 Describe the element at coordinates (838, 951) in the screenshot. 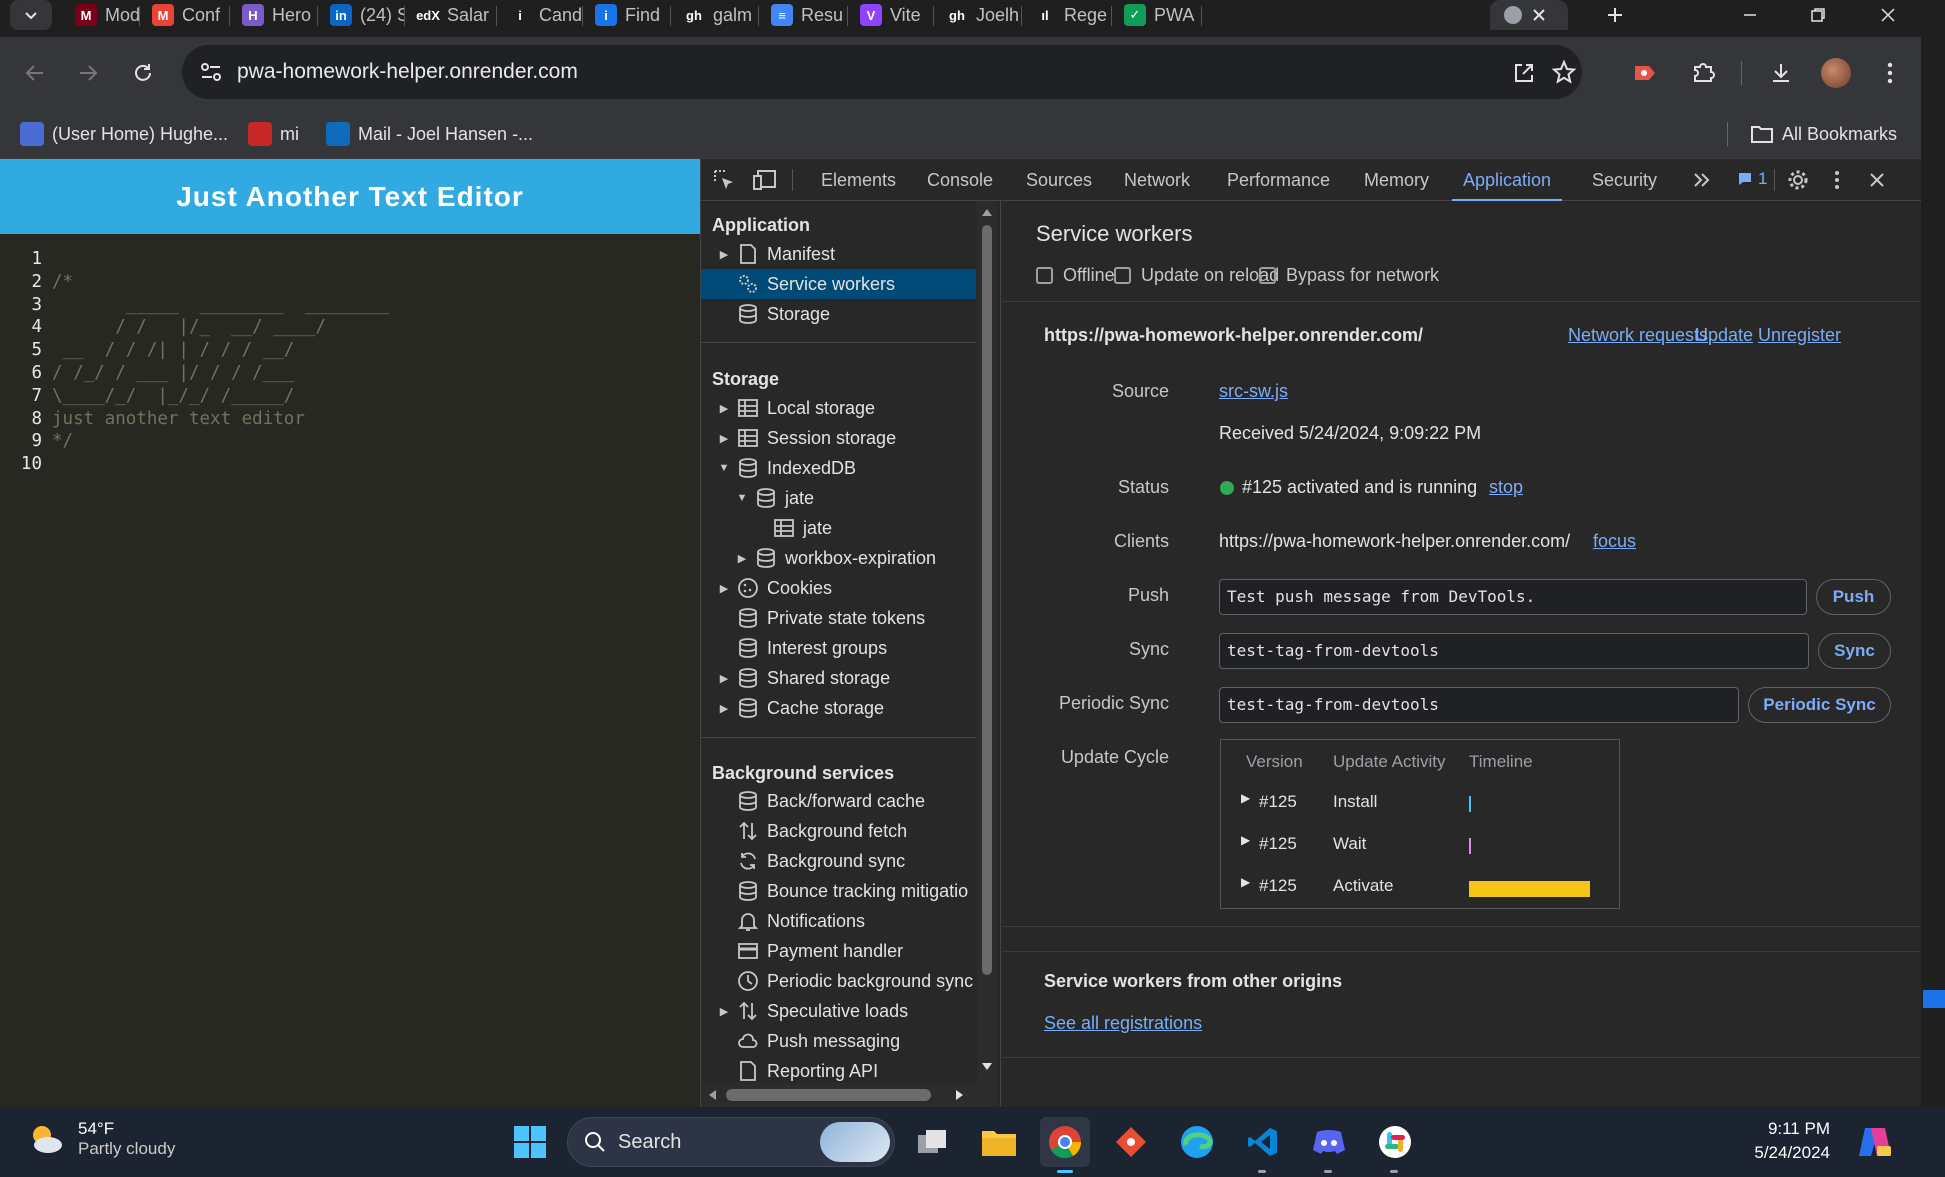

I see `sidebar-item: Payment handler` at that location.